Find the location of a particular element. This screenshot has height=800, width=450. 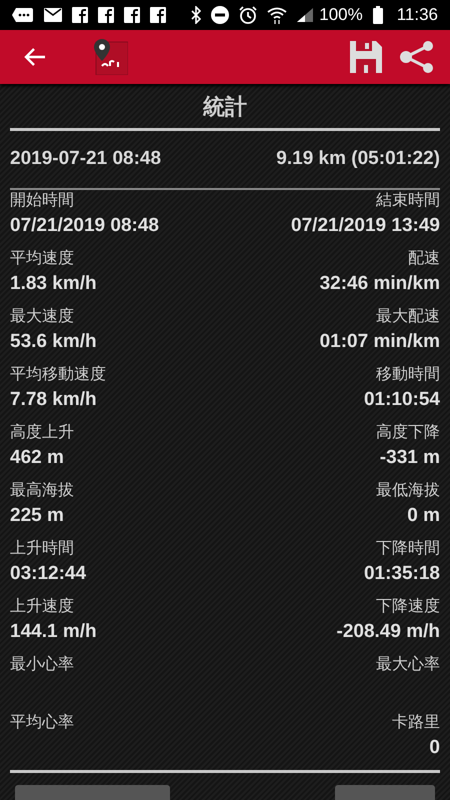

stat-label: 最小心率 is located at coordinates (42, 664).